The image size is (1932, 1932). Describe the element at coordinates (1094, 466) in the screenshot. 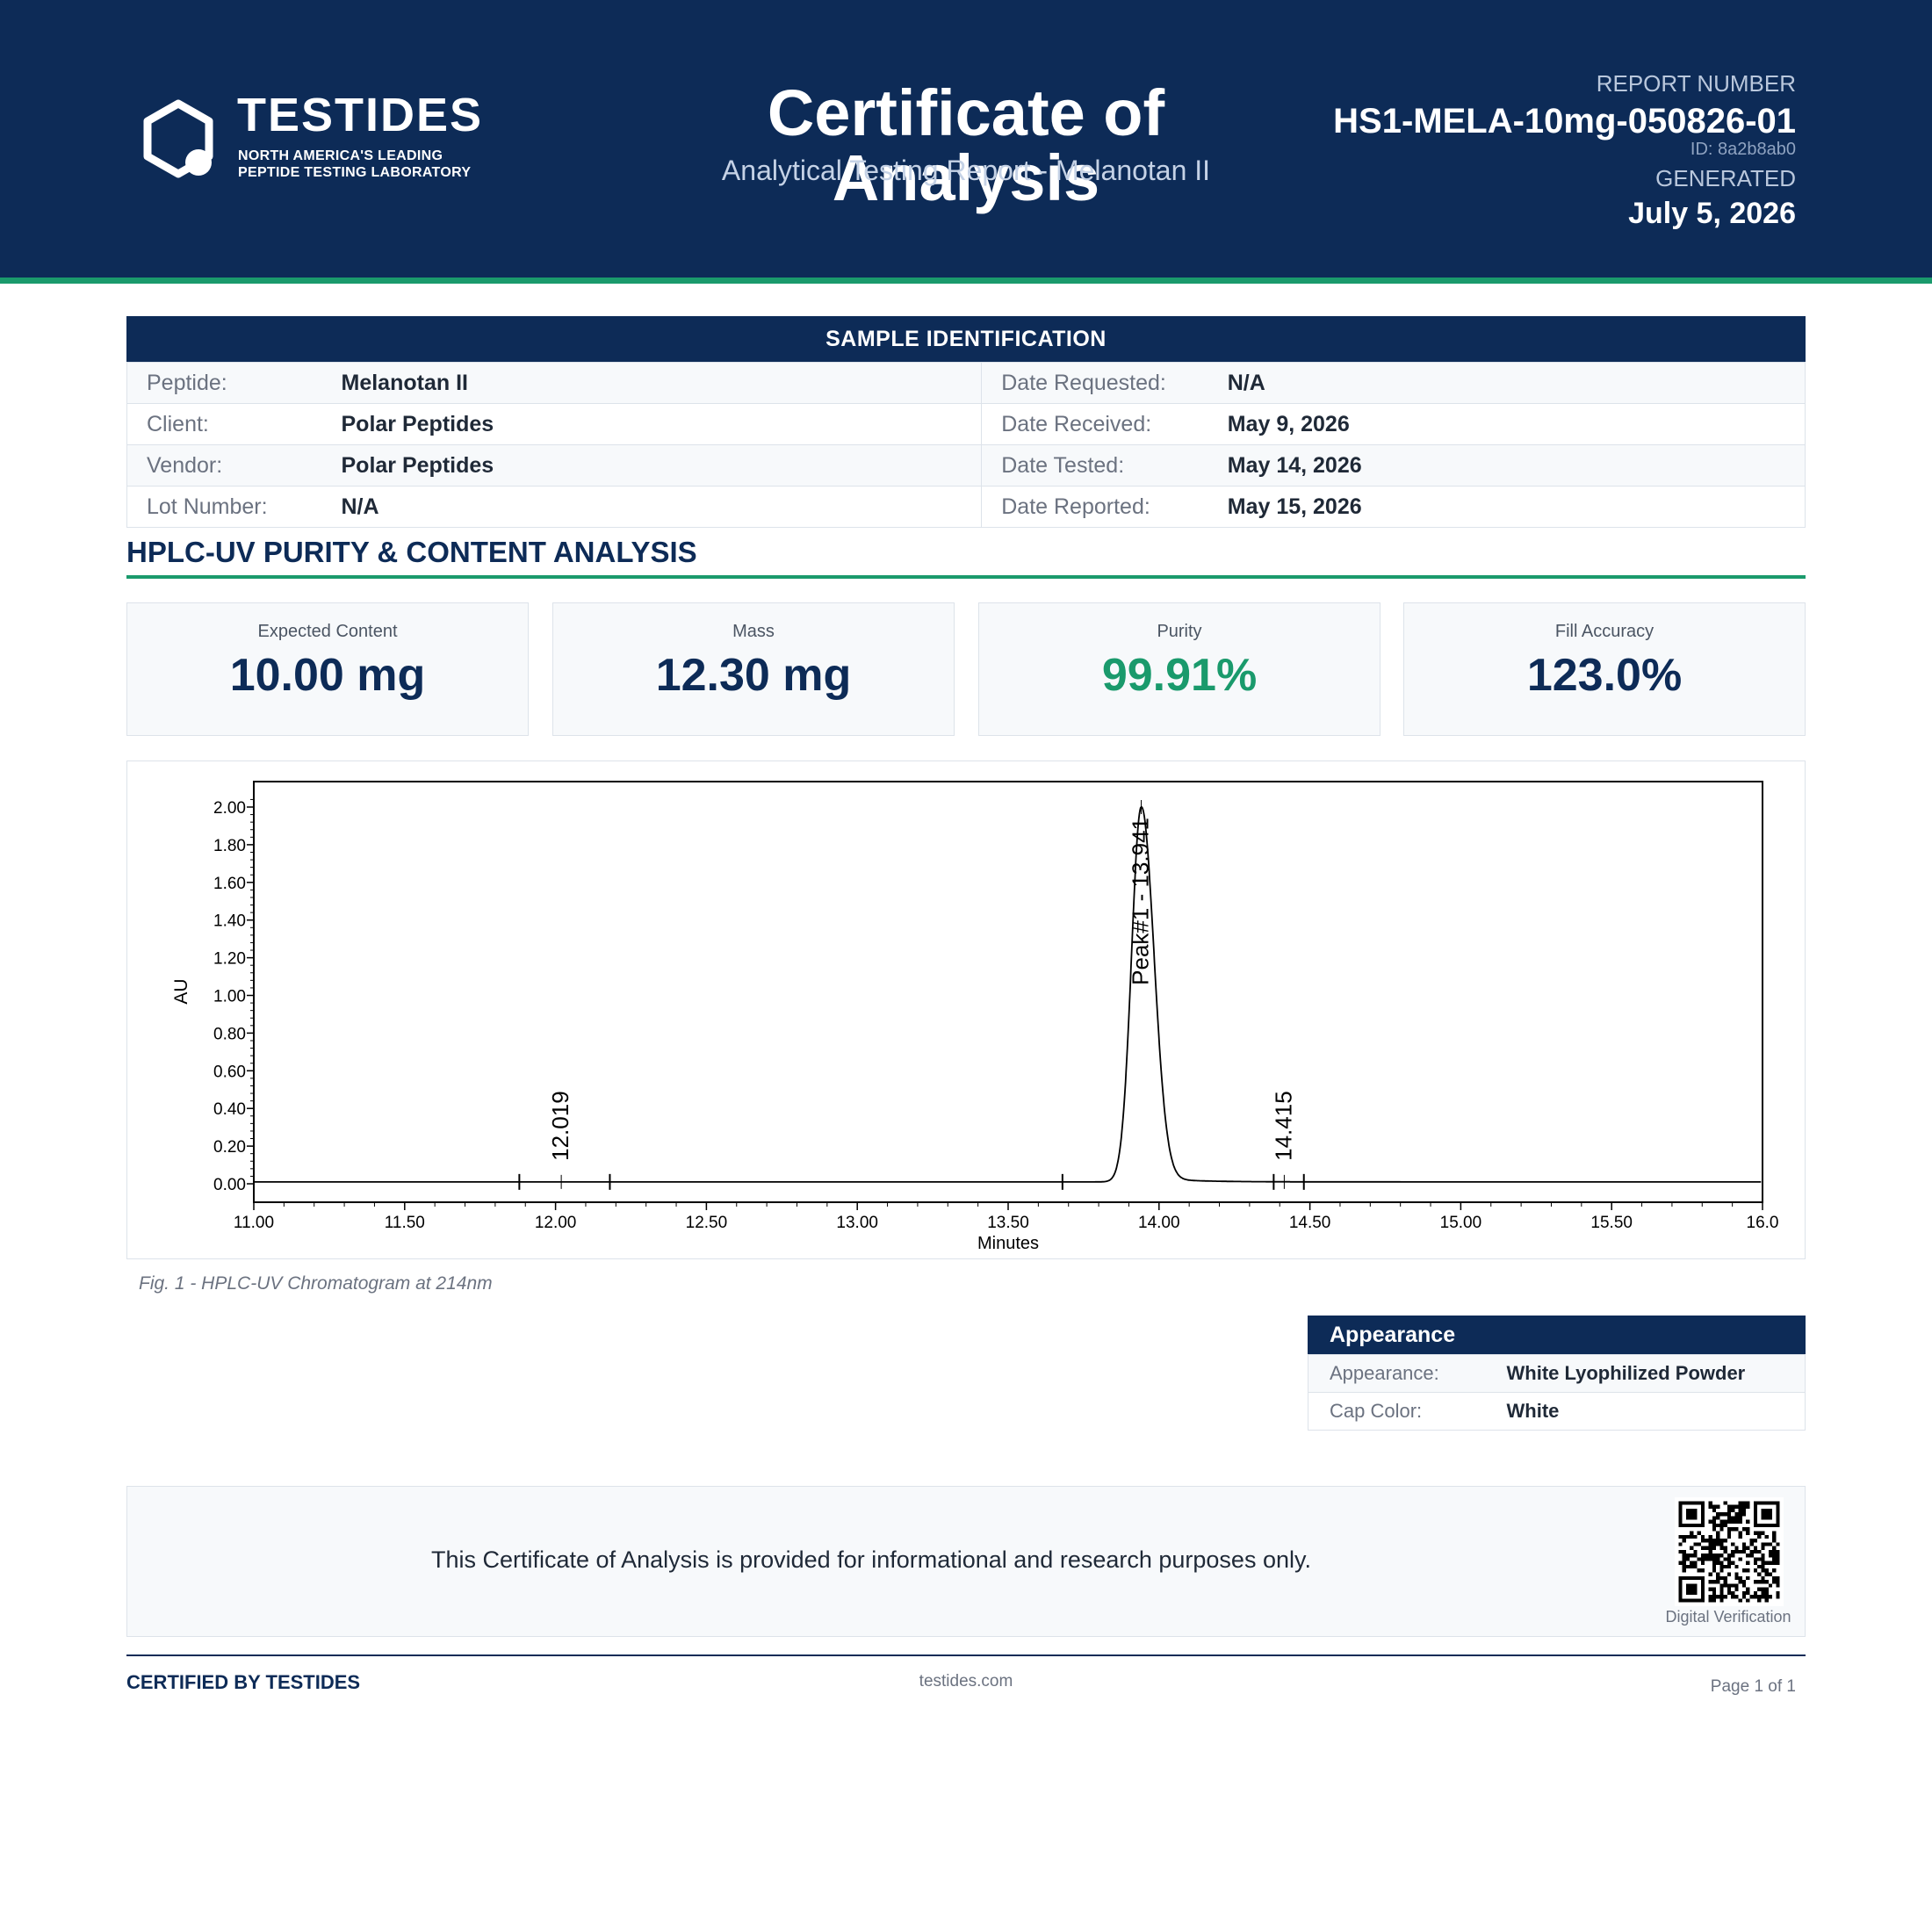

I see `field-label: Date Tested:` at that location.